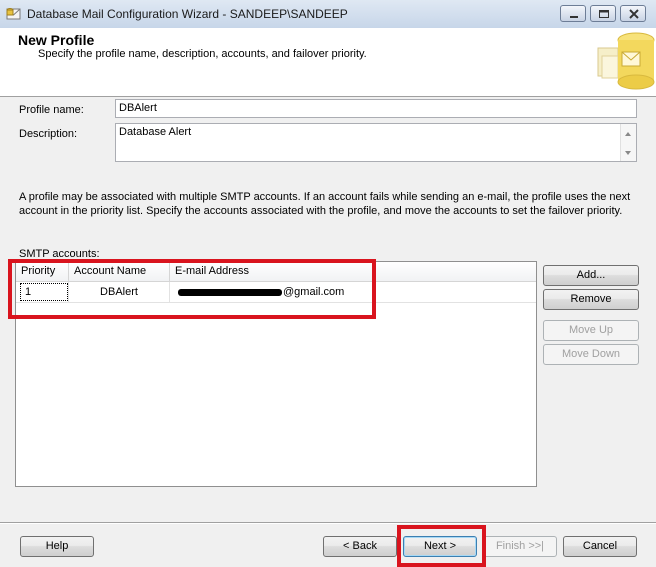  What do you see at coordinates (230, 292) in the screenshot?
I see `redacted-email-mark` at bounding box center [230, 292].